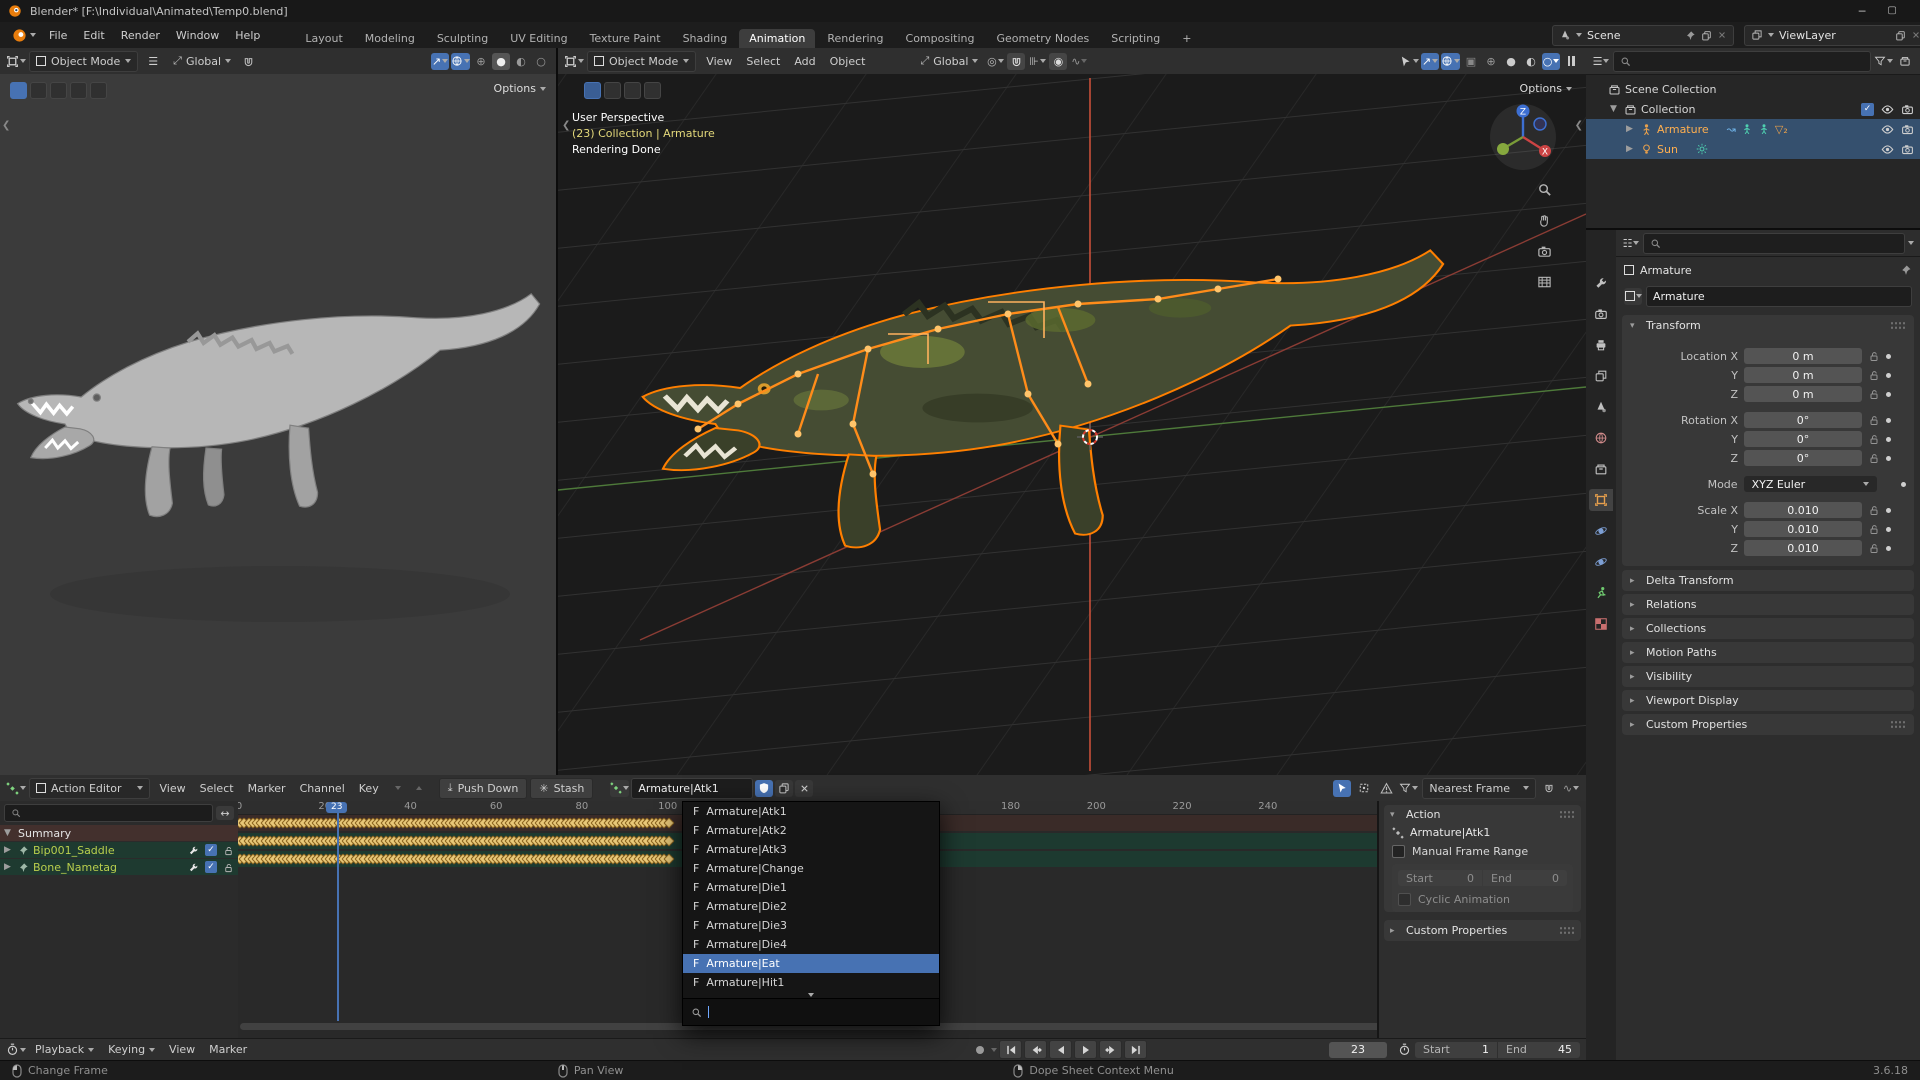  I want to click on menu-file: File, so click(58, 35).